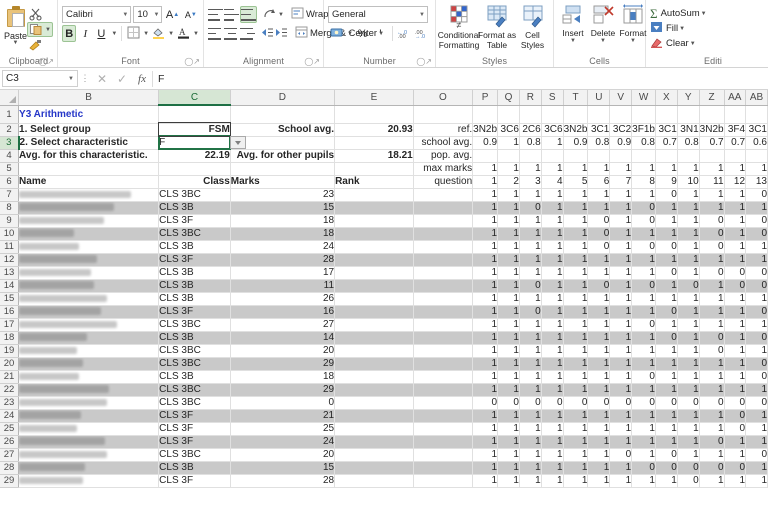 This screenshot has height=508, width=768. Describe the element at coordinates (530, 156) in the screenshot. I see `cell-q3-row4` at that location.